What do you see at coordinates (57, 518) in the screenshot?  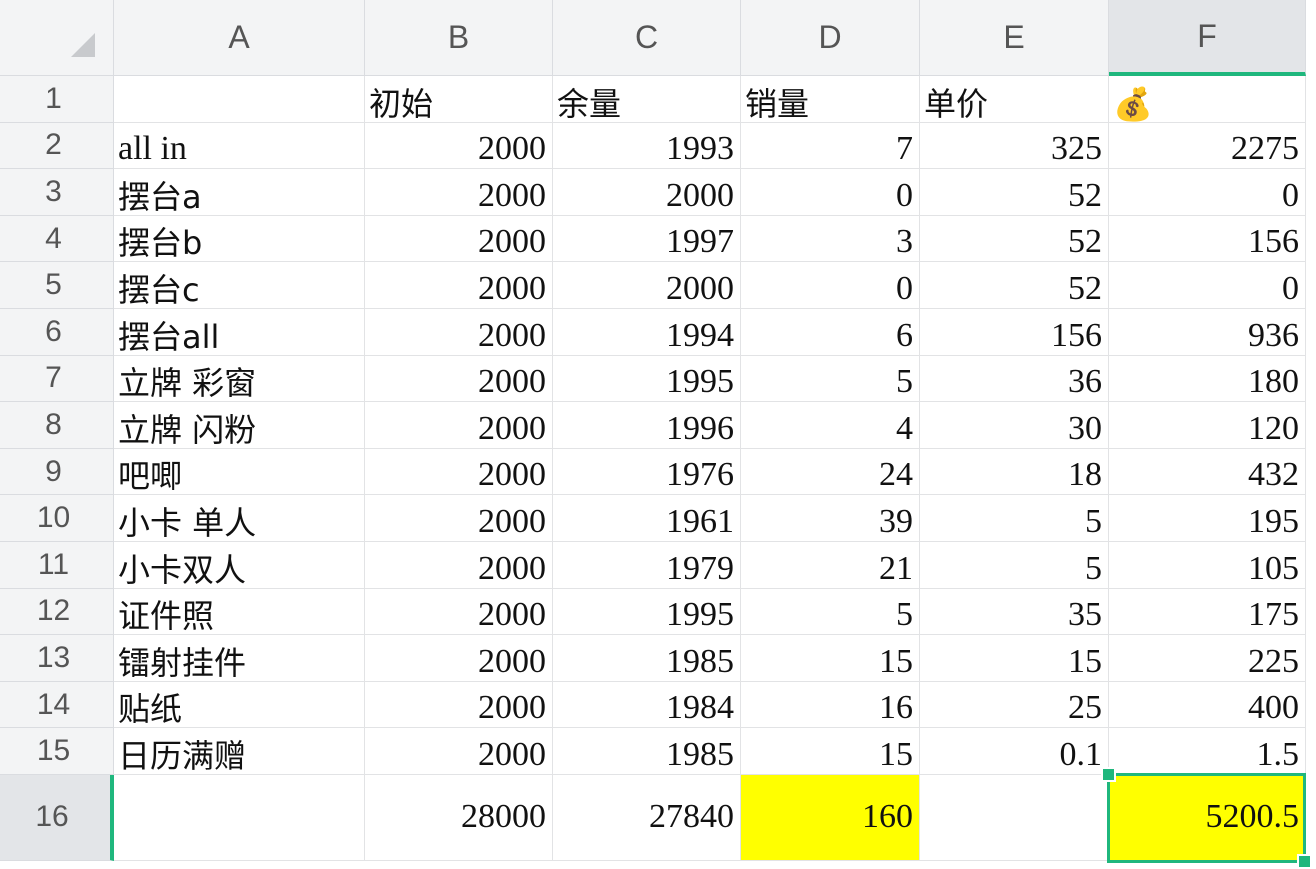 I see `row-header-10: 10` at bounding box center [57, 518].